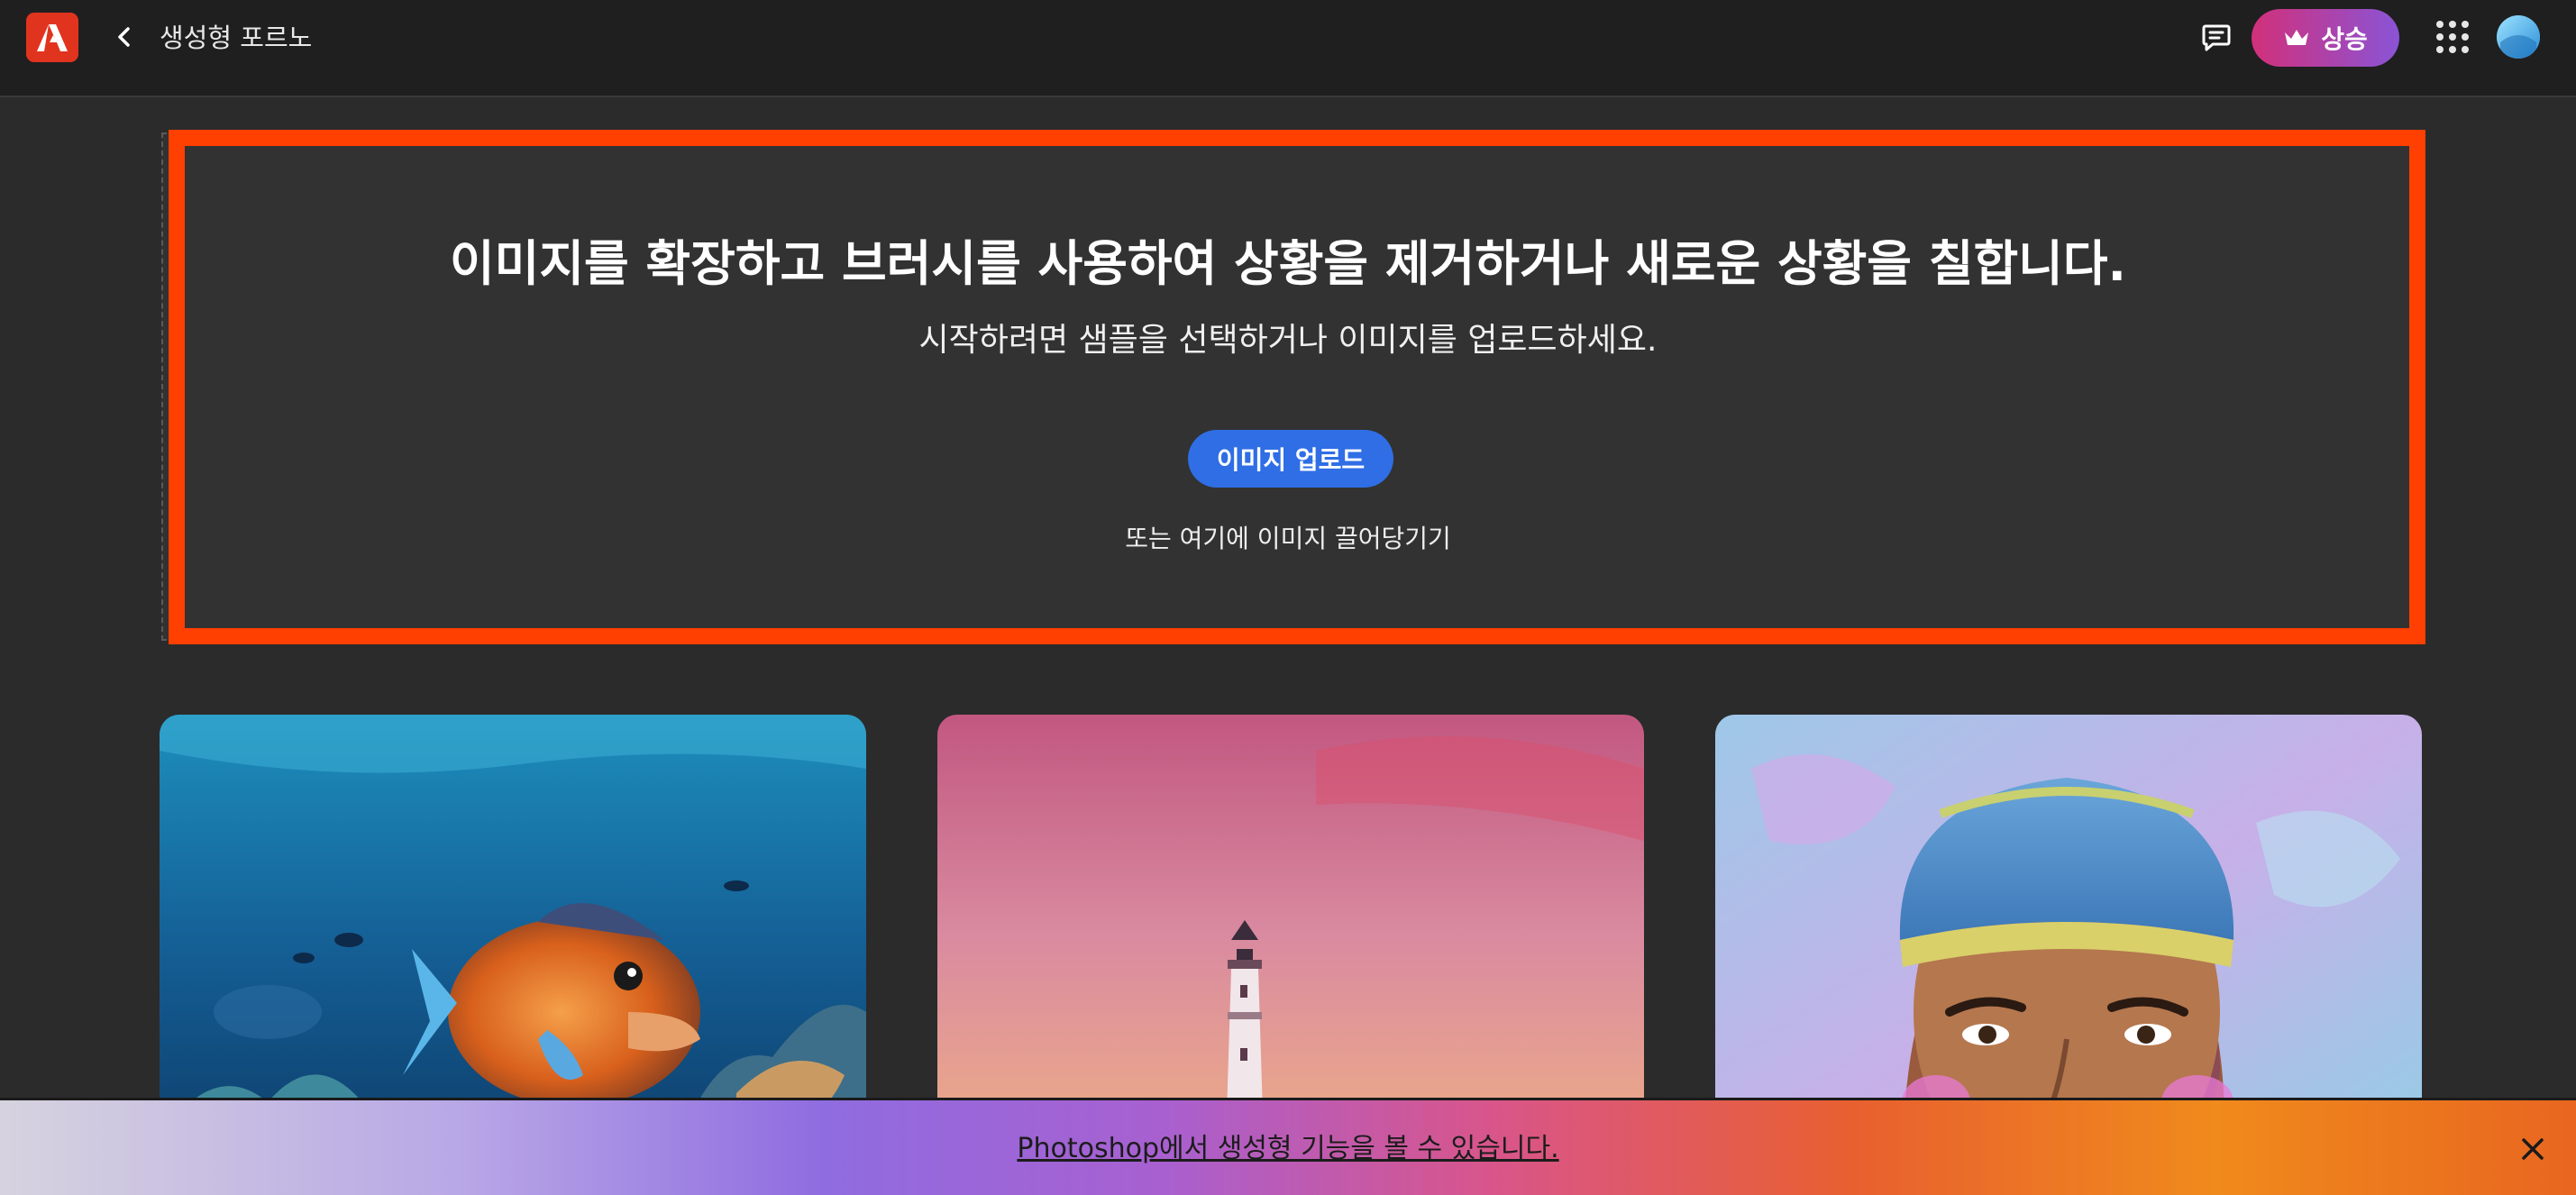 The width and height of the screenshot is (2576, 1195). Describe the element at coordinates (2518, 37) in the screenshot. I see `user-avatar` at that location.